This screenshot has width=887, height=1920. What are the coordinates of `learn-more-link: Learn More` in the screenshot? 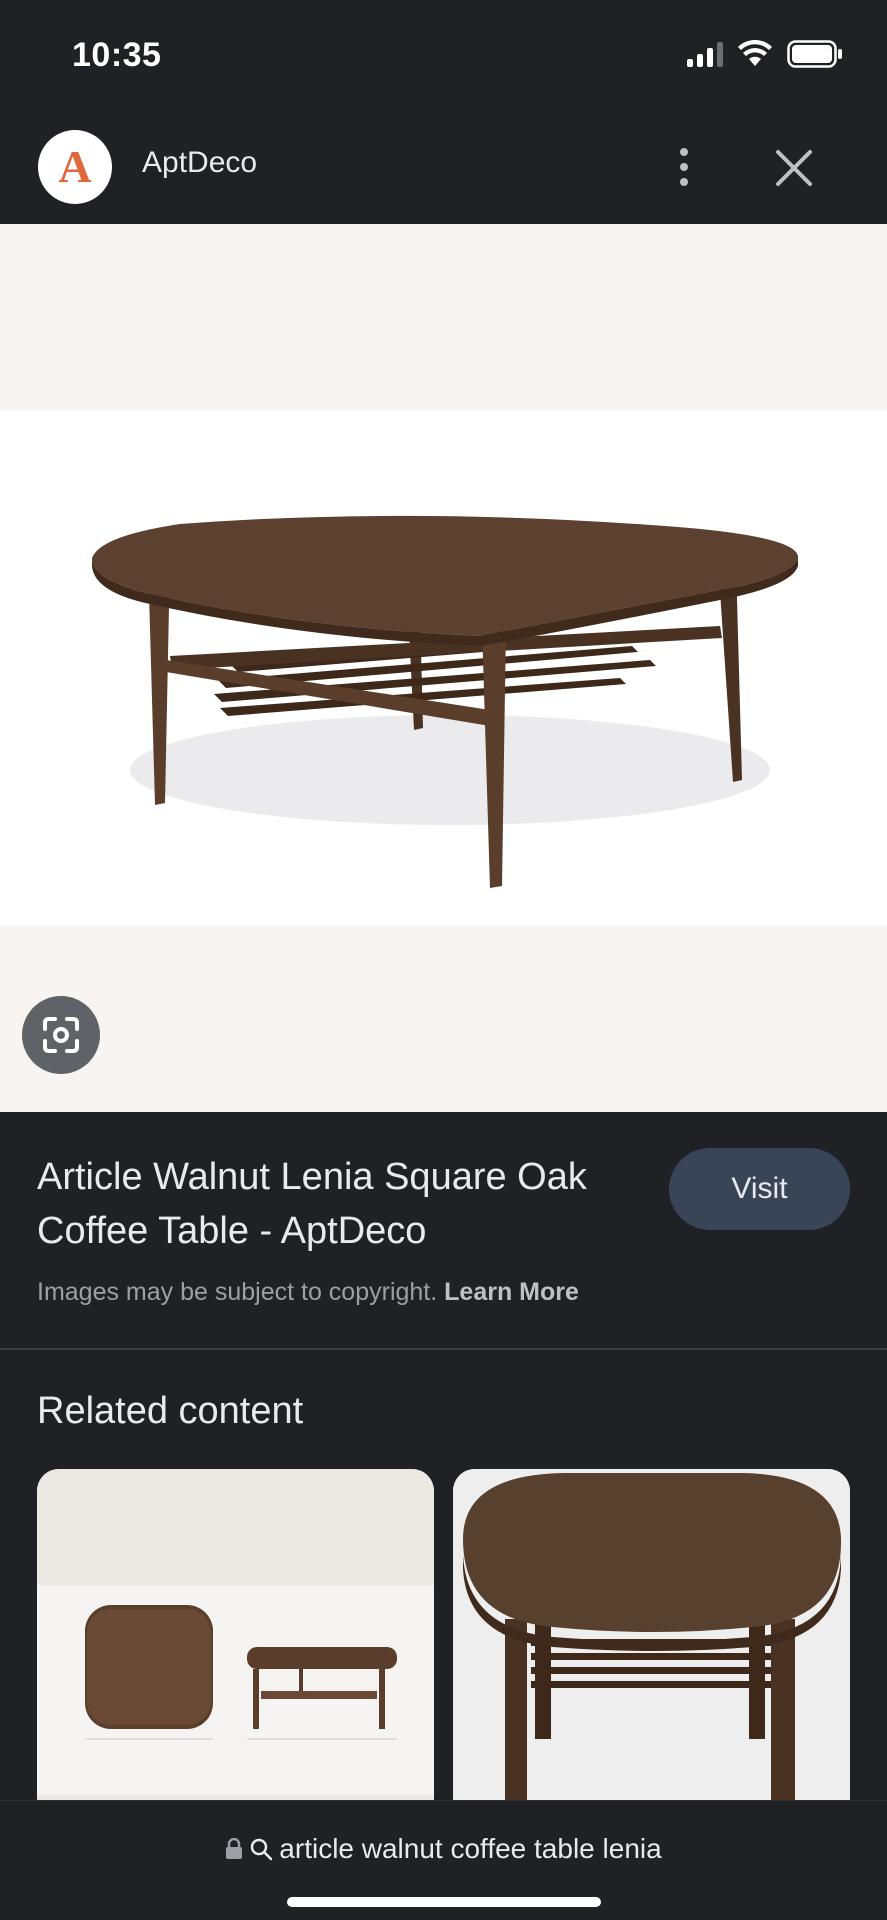 It's located at (511, 1292).